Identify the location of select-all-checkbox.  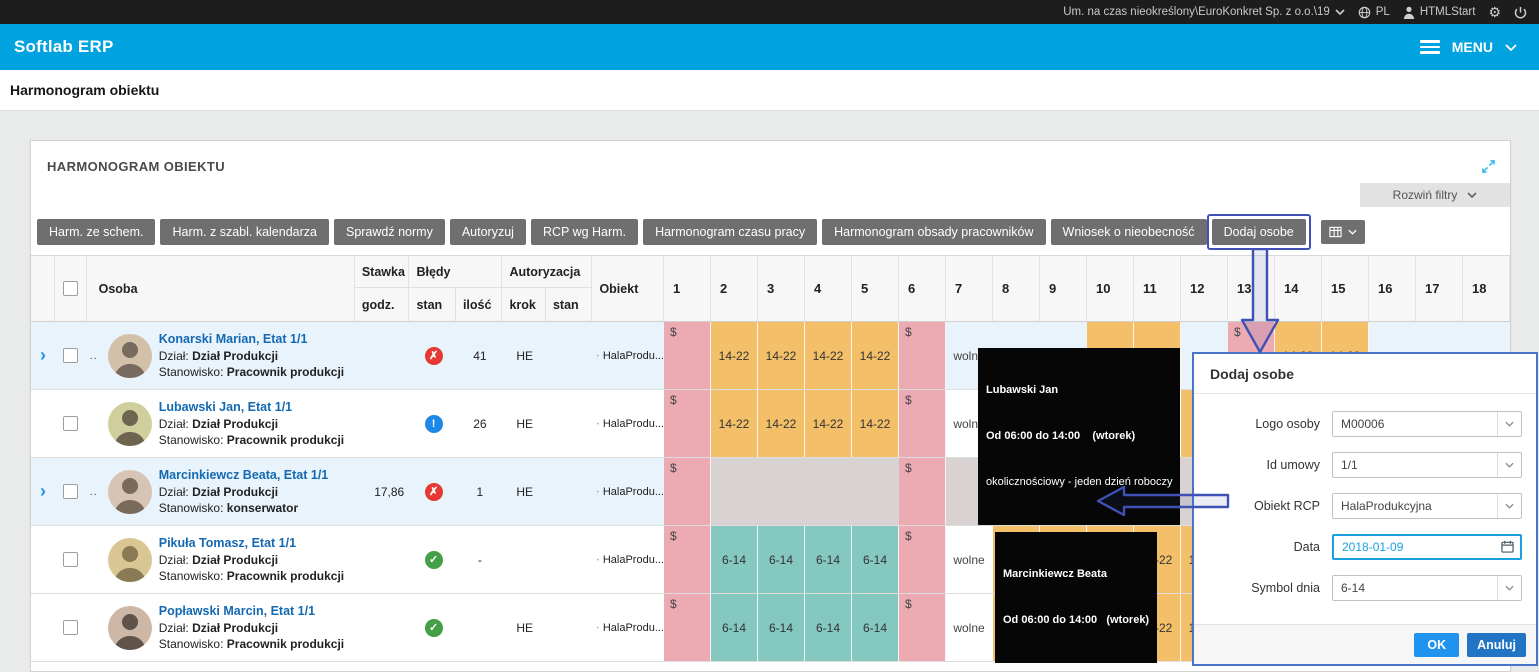
(70, 288).